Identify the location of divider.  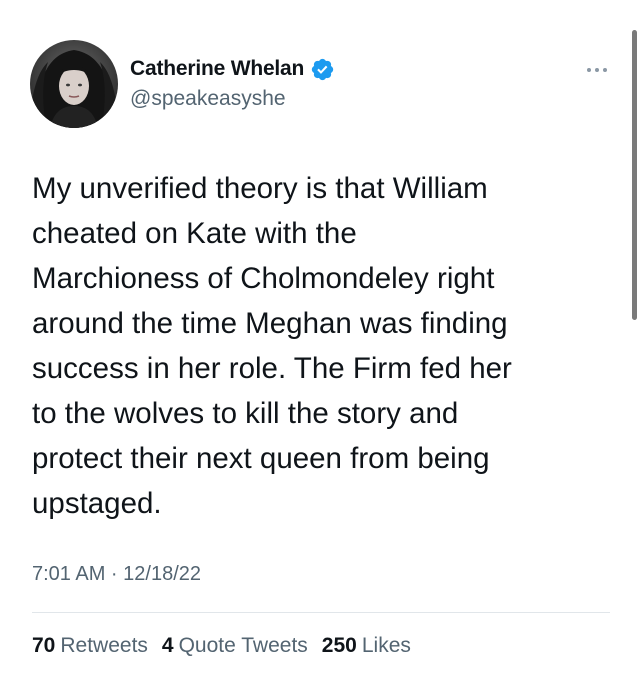
(321, 612).